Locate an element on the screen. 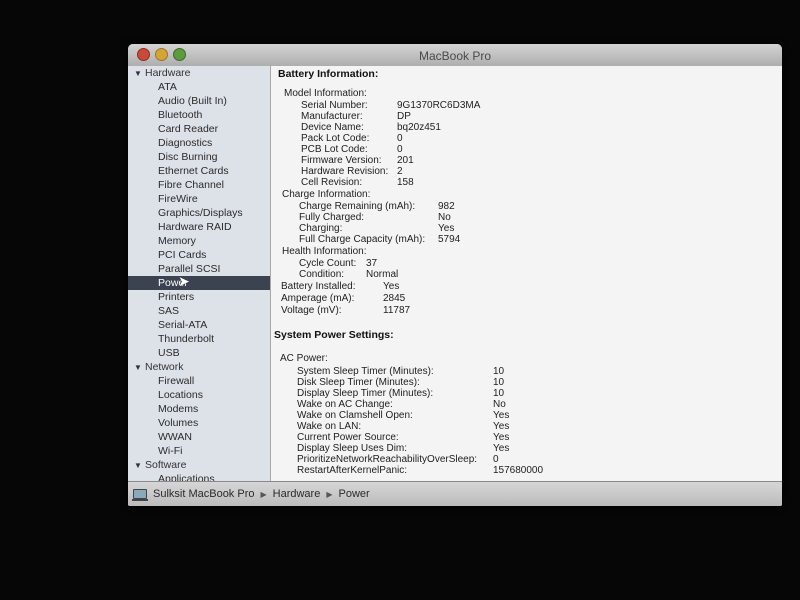  wake-on-ac-change-label: Wake on AC Change: is located at coordinates (345, 404).